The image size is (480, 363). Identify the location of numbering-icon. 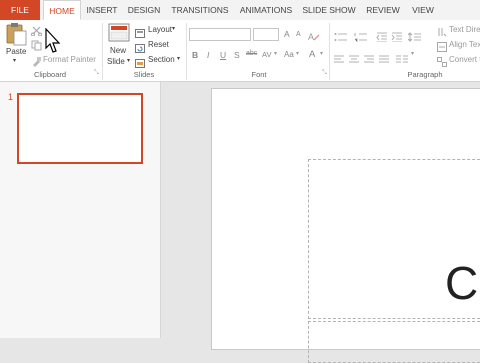
(361, 38).